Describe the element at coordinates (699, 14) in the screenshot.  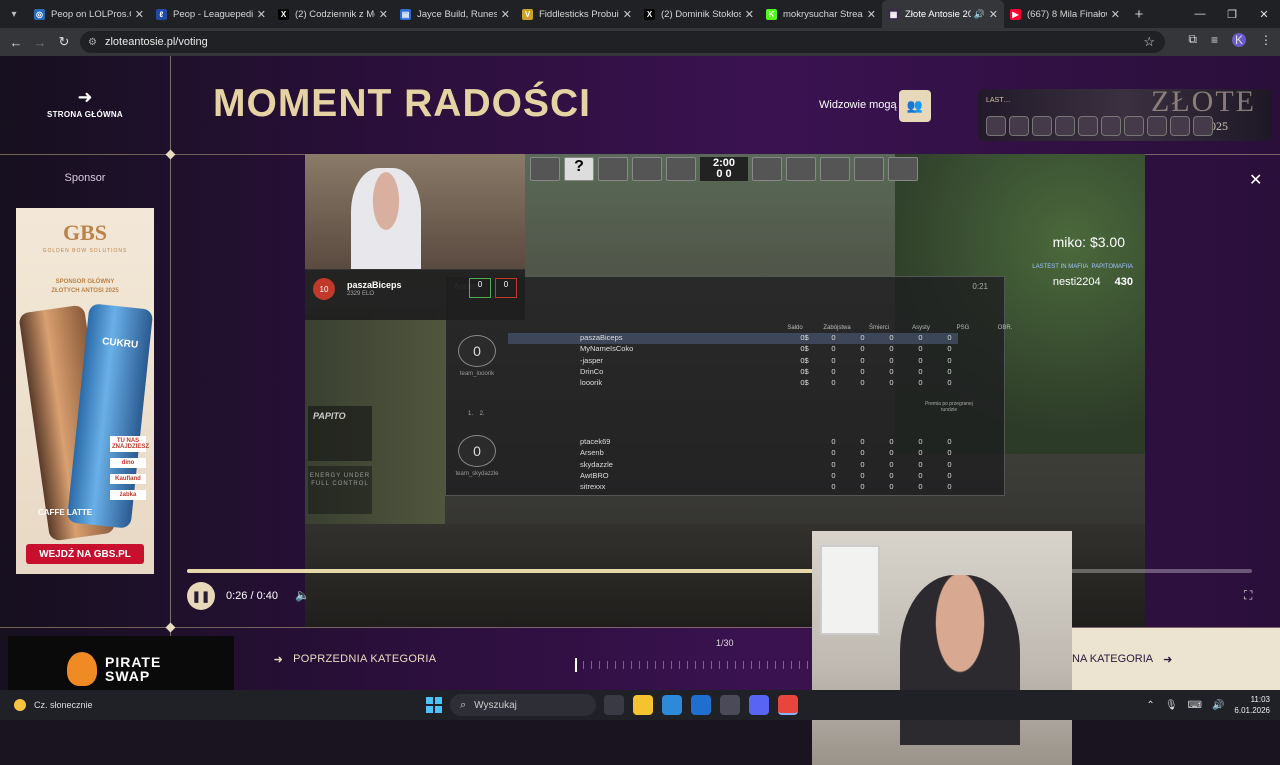
I see `browser-tab: X (2) Dominik Stokłosa… ✕` at that location.